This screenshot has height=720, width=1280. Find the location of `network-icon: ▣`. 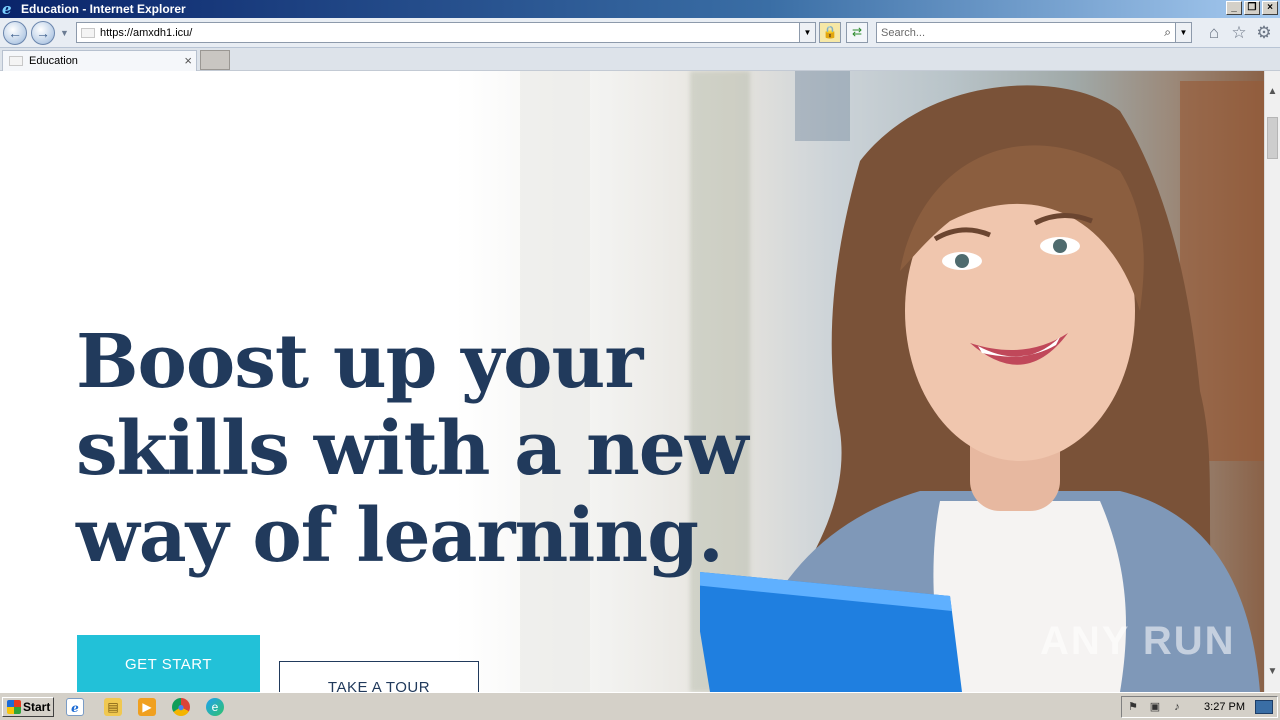

network-icon: ▣ is located at coordinates (1155, 707).